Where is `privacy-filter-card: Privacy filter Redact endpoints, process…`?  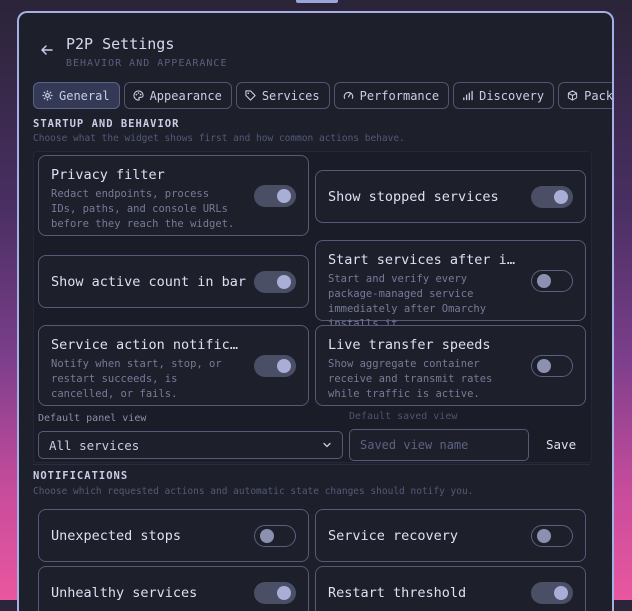 privacy-filter-card: Privacy filter Redact endpoints, process… is located at coordinates (173, 195).